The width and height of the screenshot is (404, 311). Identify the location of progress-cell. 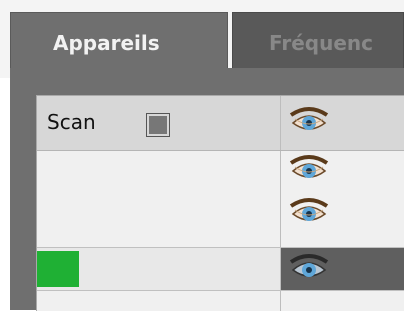
(159, 269).